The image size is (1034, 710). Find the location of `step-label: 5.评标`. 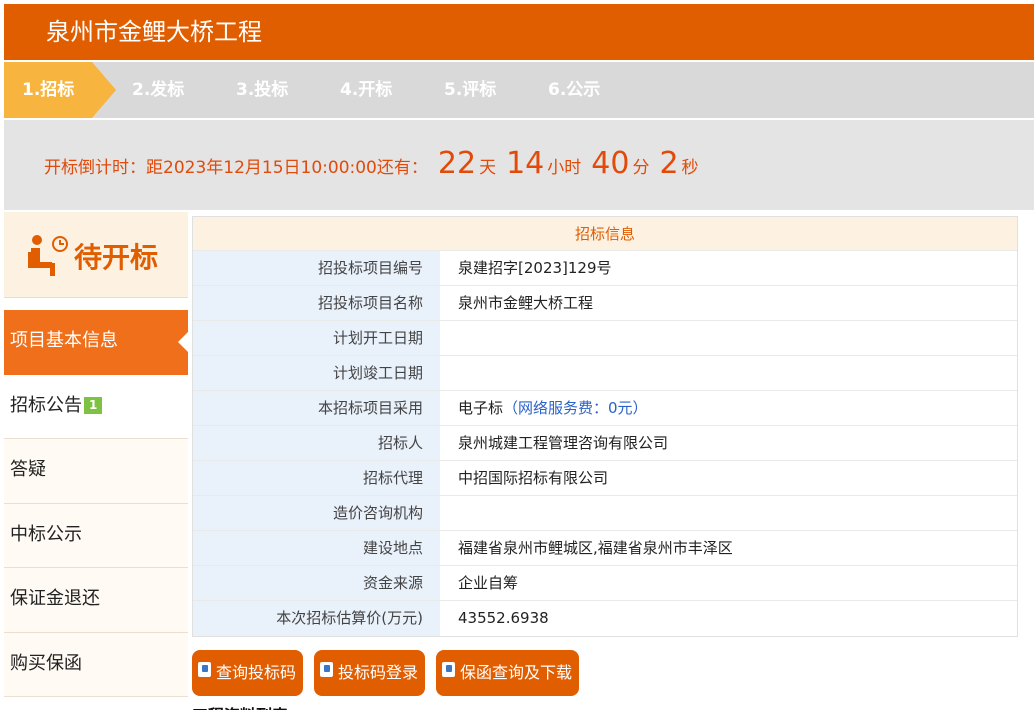

step-label: 5.评标 is located at coordinates (470, 90).